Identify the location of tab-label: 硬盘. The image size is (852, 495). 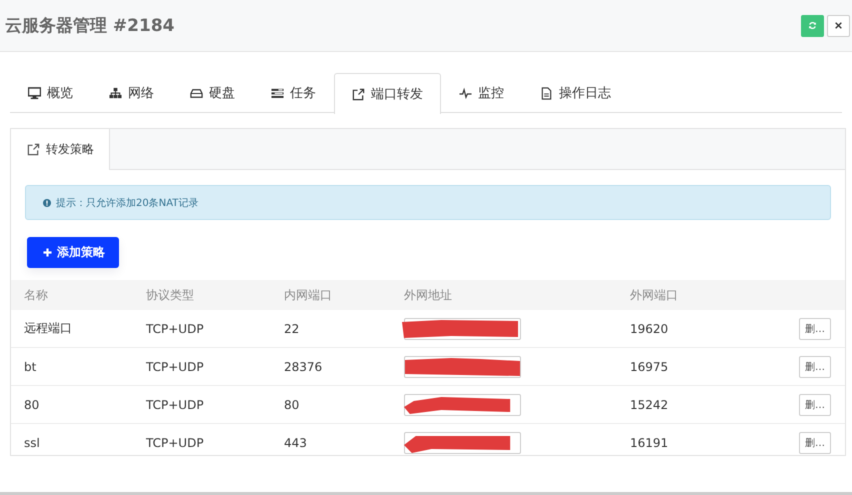
(222, 93).